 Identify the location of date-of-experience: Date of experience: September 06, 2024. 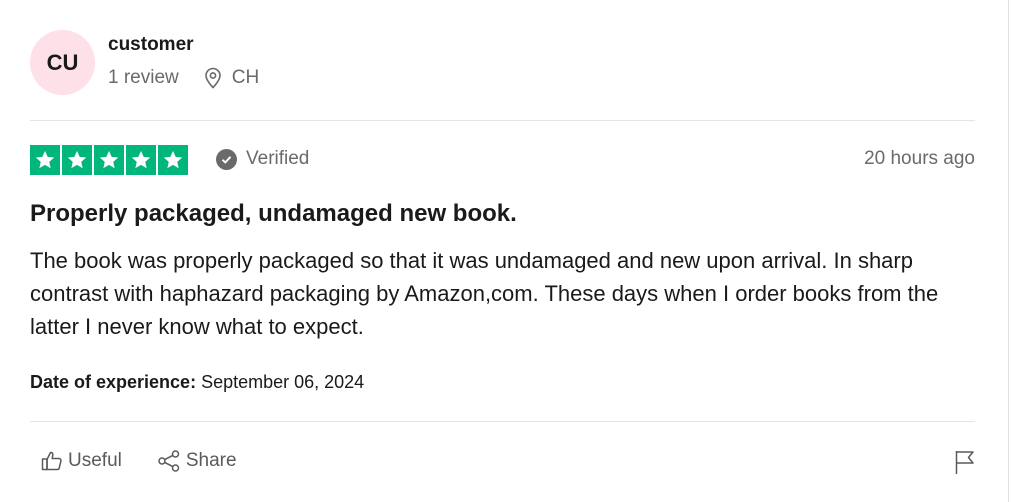
(197, 382).